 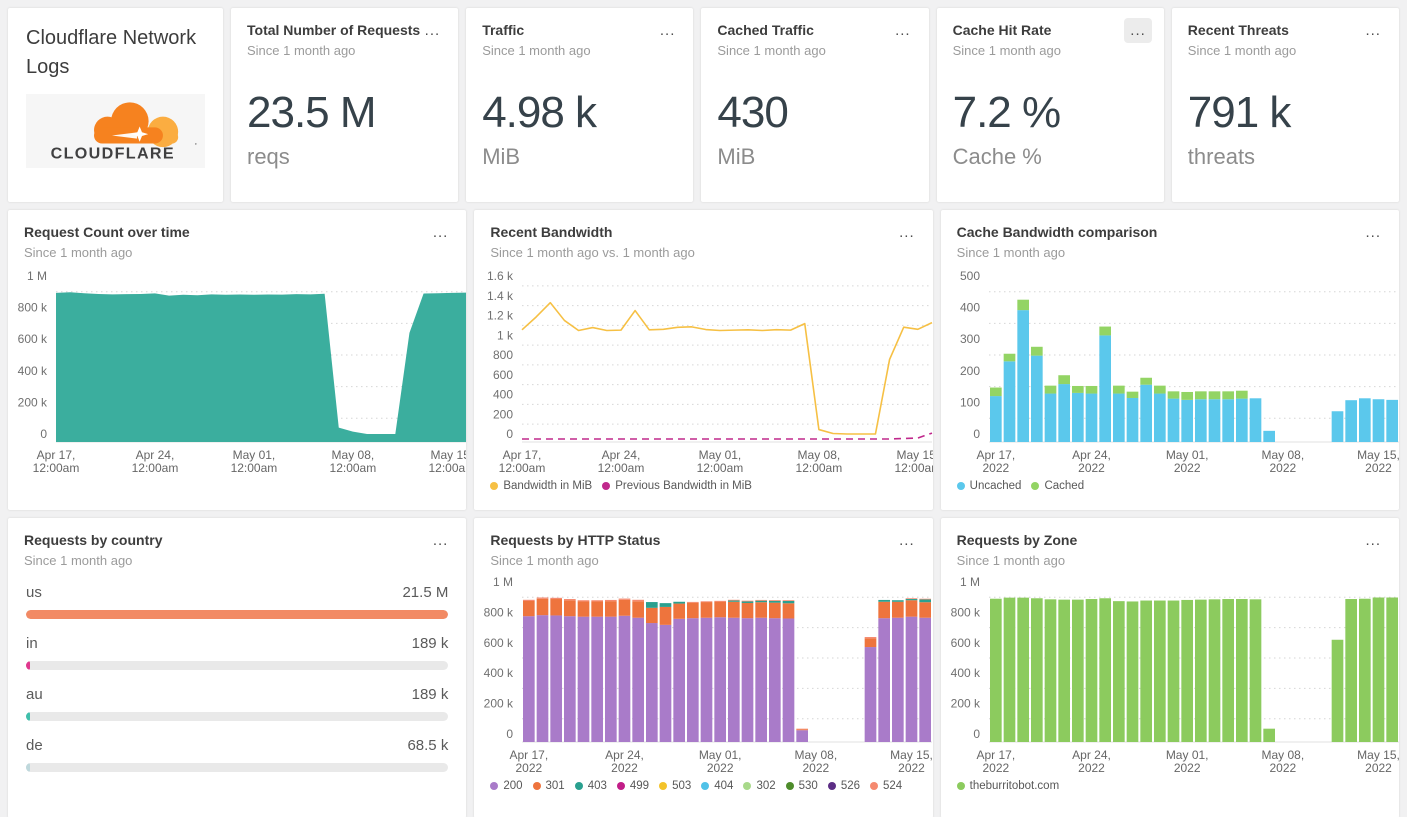 What do you see at coordinates (499, 703) in the screenshot?
I see `svg-text: 200 k` at bounding box center [499, 703].